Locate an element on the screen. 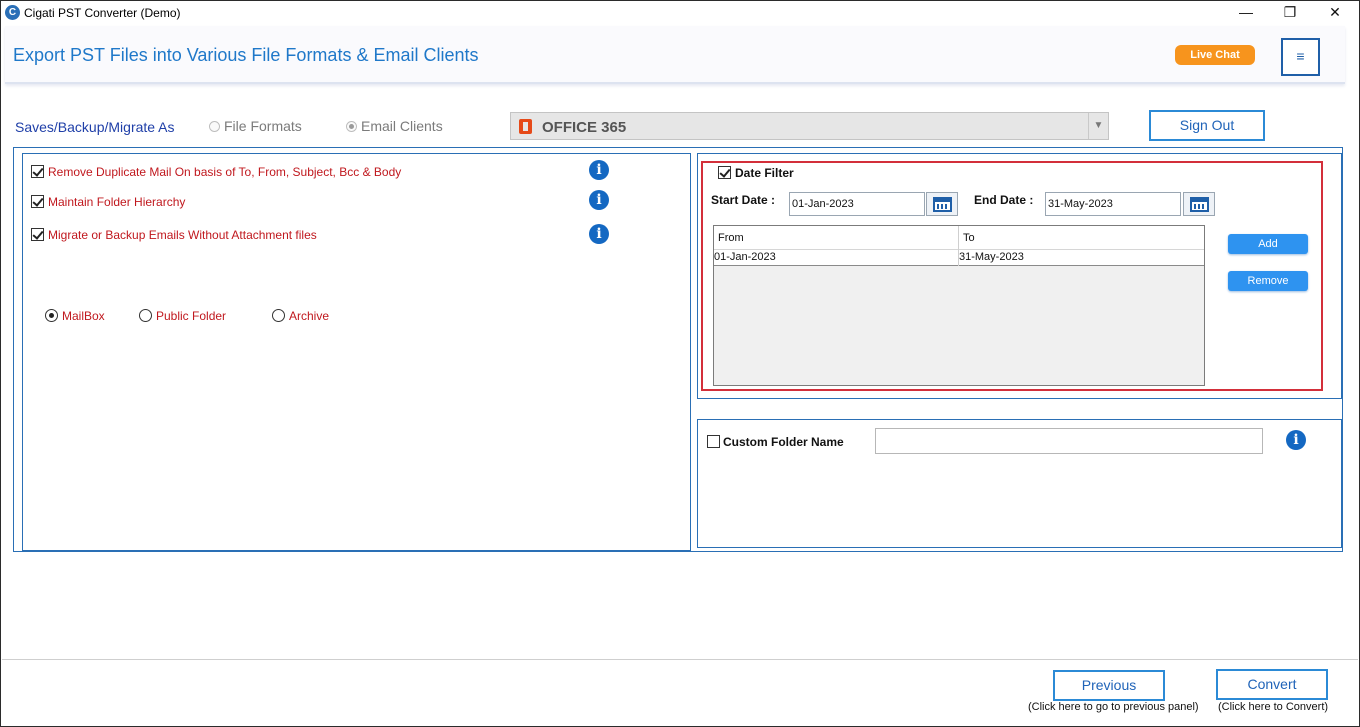 The image size is (1360, 727). custom-folder-input is located at coordinates (1069, 441).